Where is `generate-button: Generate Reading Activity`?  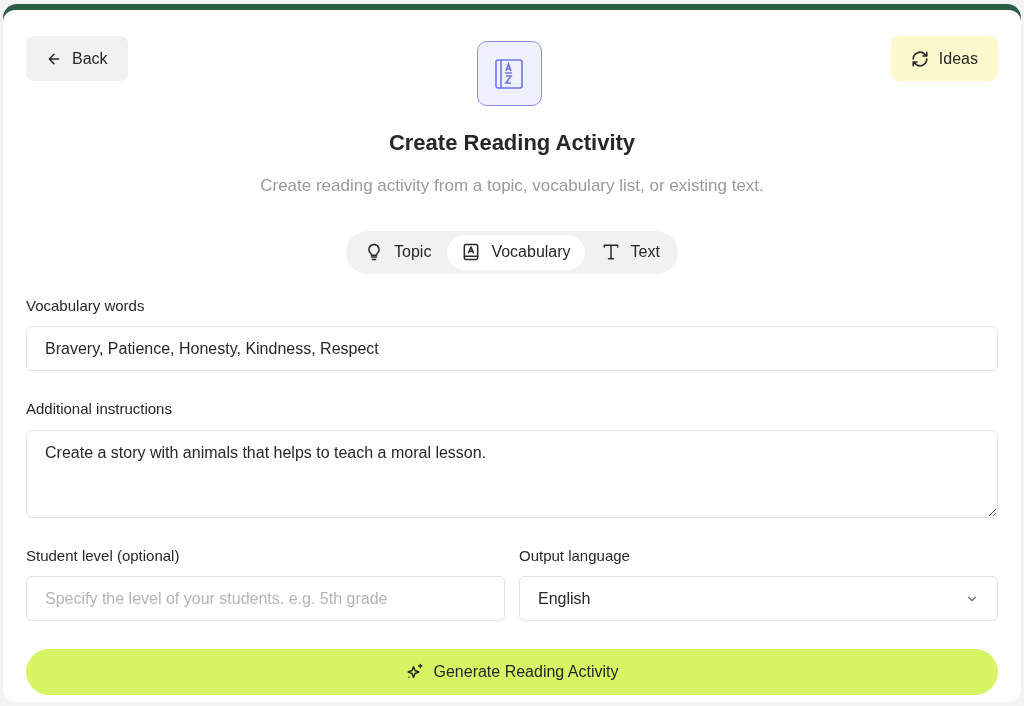 generate-button: Generate Reading Activity is located at coordinates (512, 672).